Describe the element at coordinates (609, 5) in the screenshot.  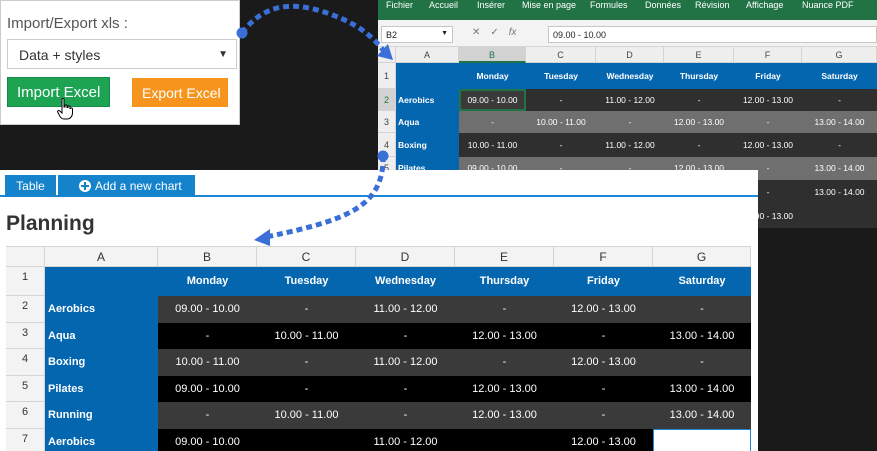
I see `ribbon-tab-formulas: Formules` at that location.